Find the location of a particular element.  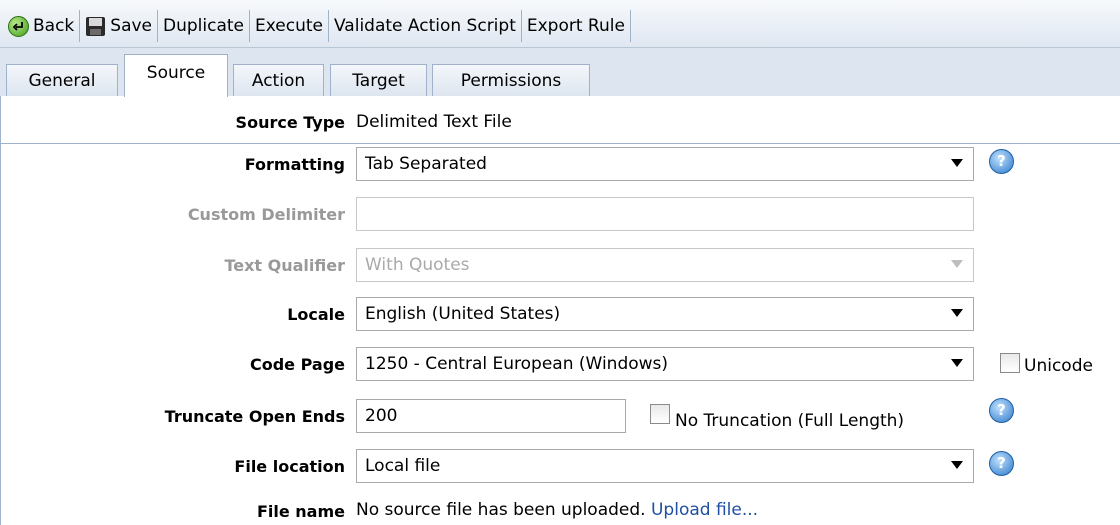

duplicate-button: Duplicate is located at coordinates (203, 26).